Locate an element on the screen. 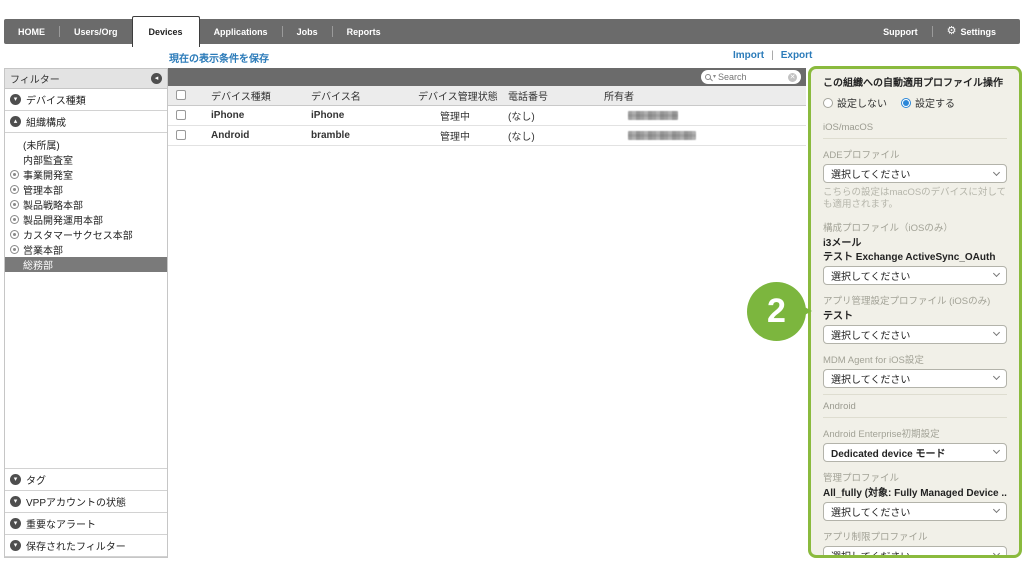 Image resolution: width=1024 pixels, height=576 pixels. tree-item-label: カスタマーサクセス本部 is located at coordinates (78, 236).